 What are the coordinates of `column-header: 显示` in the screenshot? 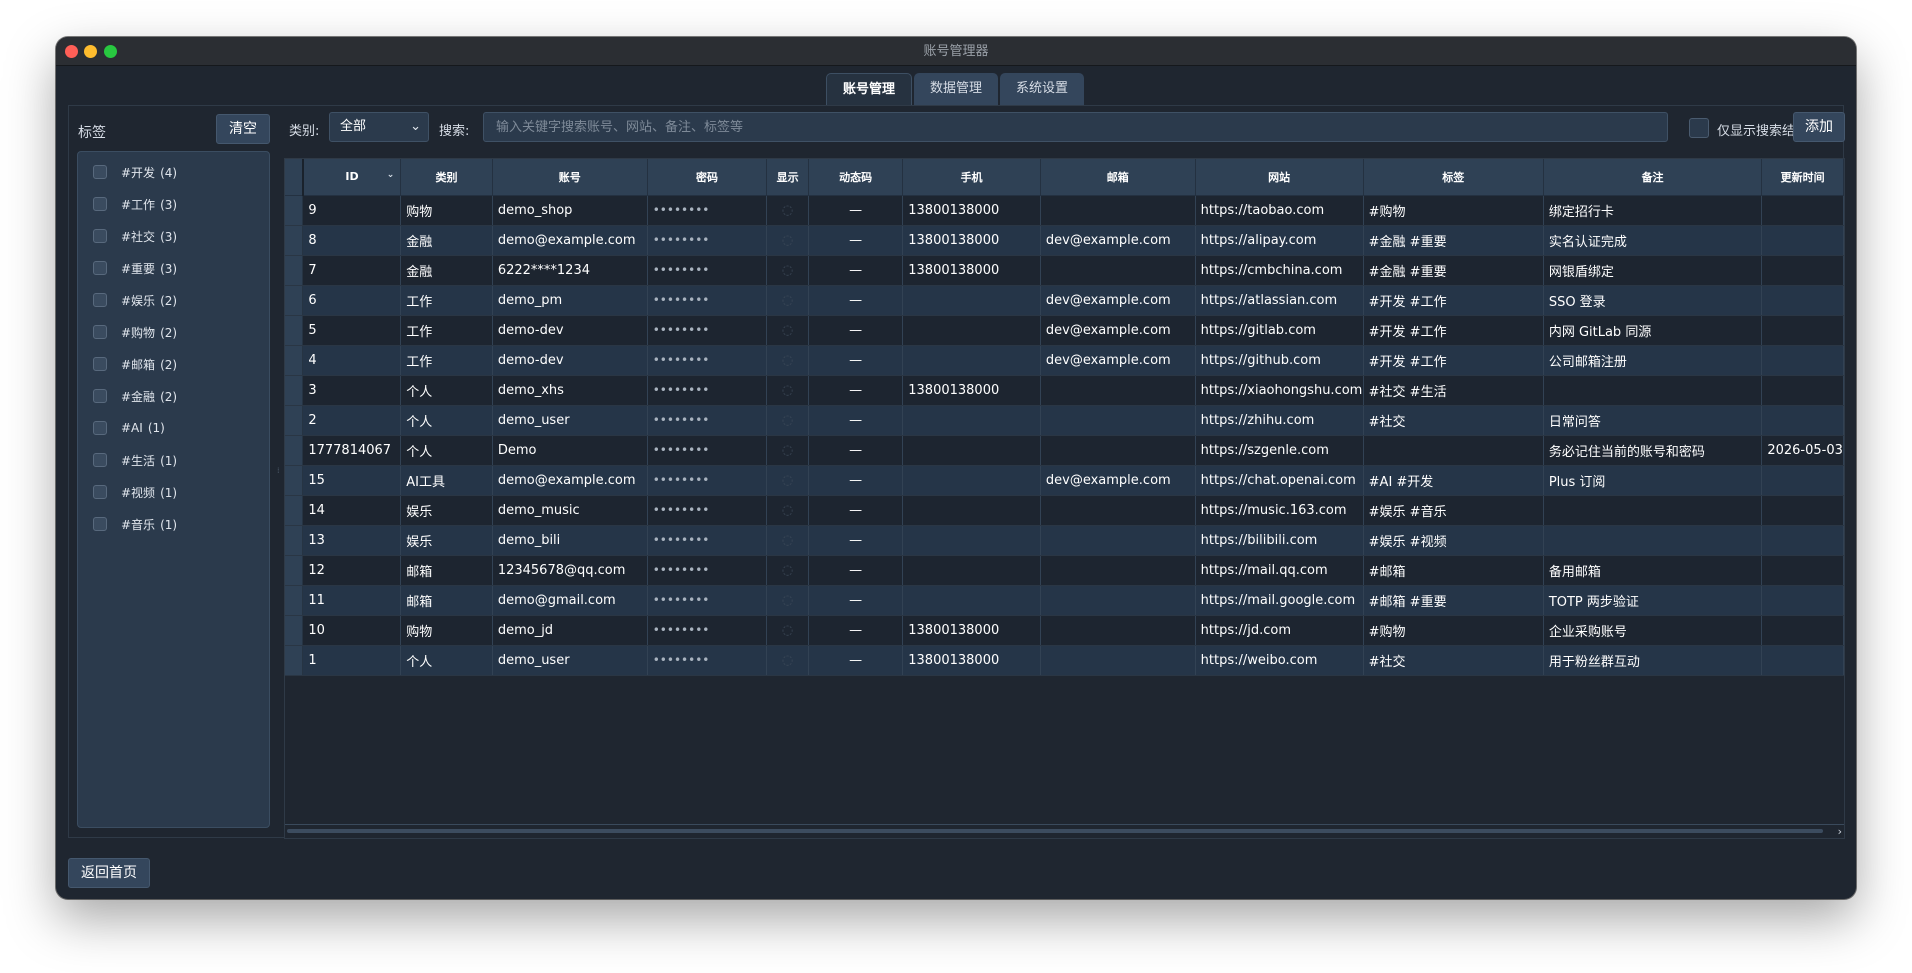 It's located at (787, 177).